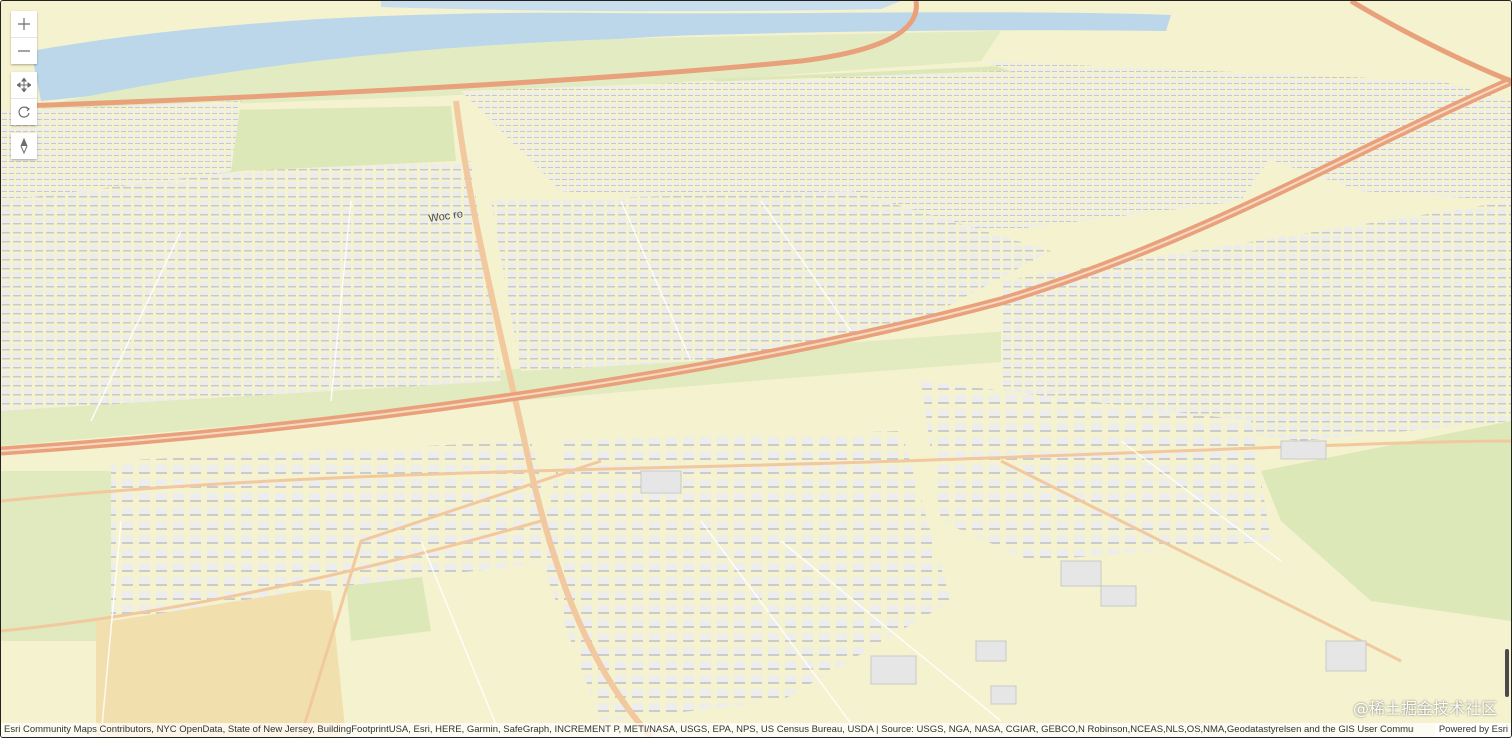  Describe the element at coordinates (1471, 730) in the screenshot. I see `powered-by-esri: Powered by Esri` at that location.